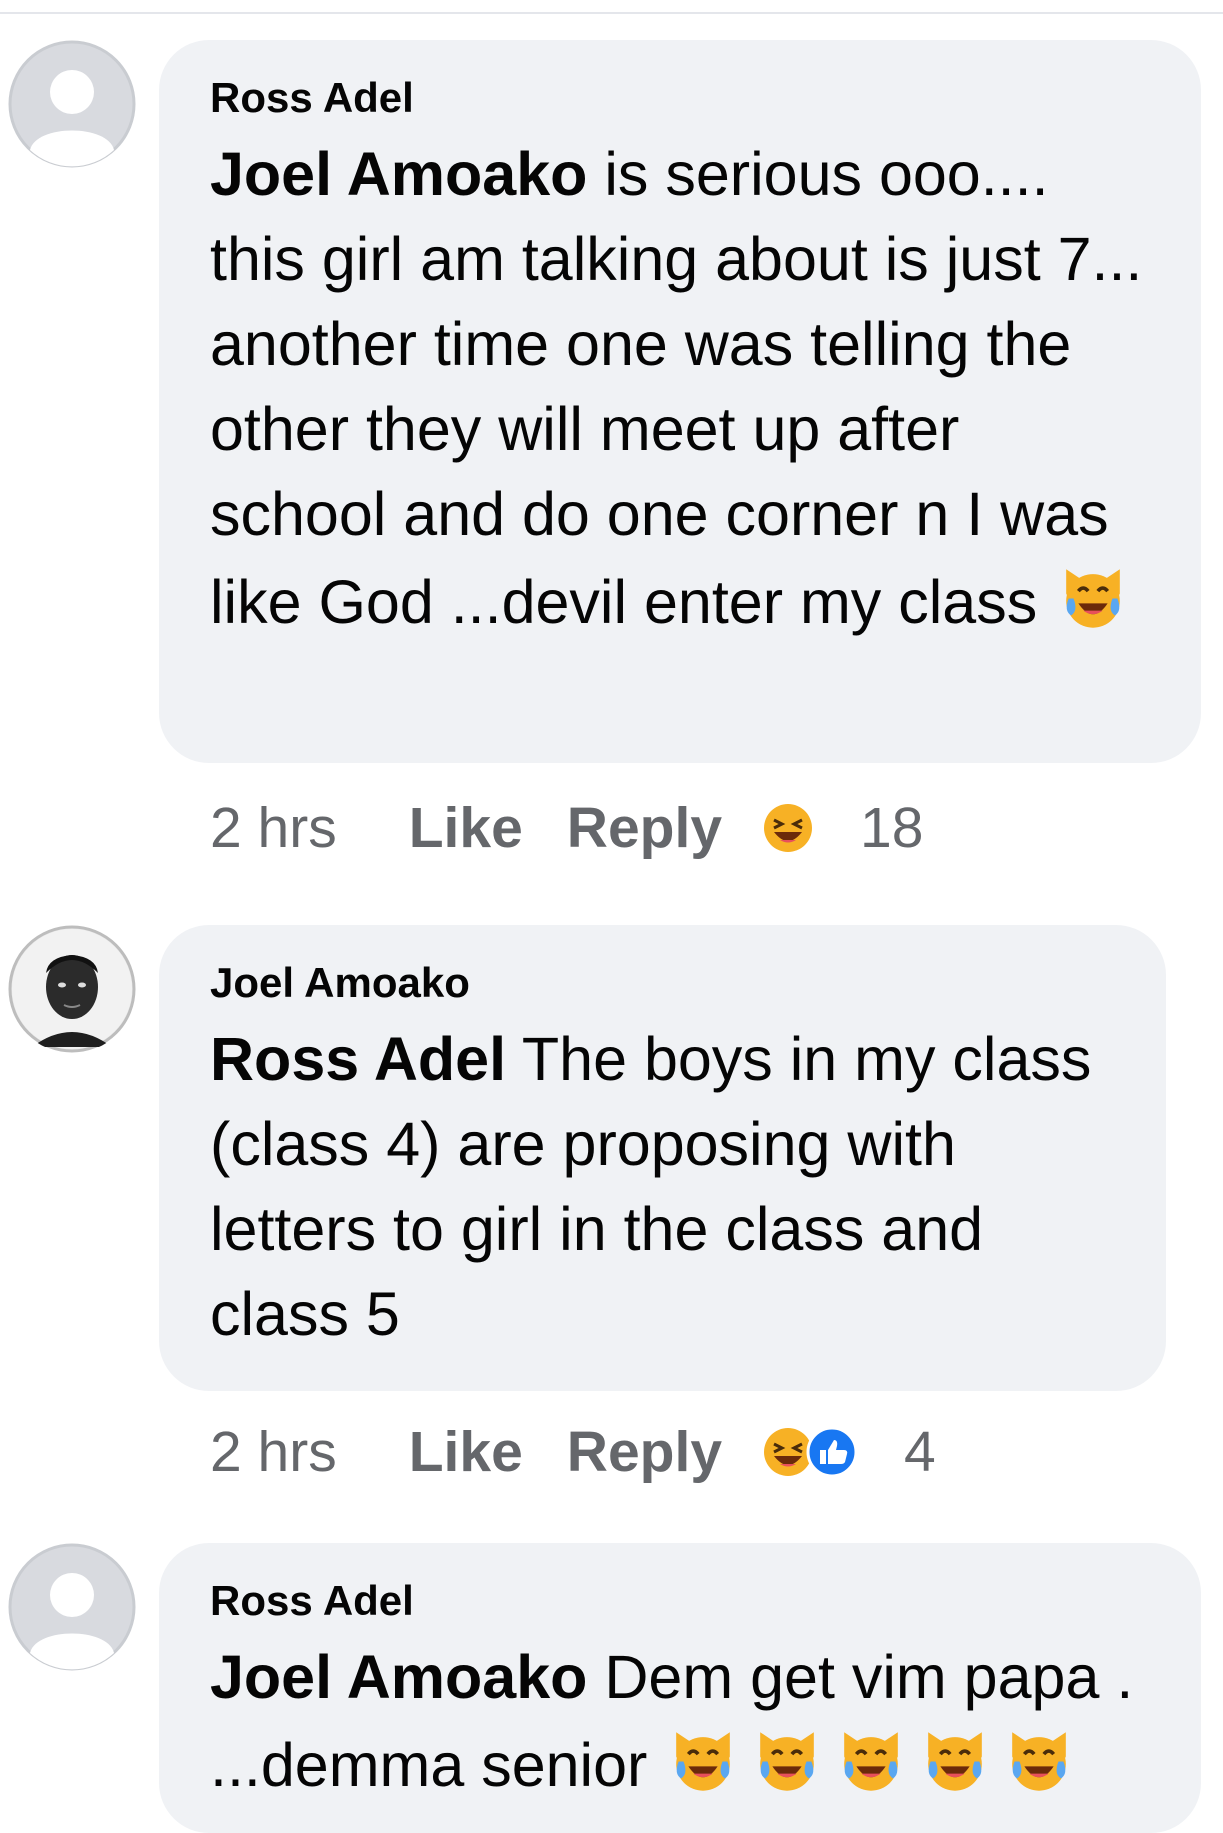 The height and width of the screenshot is (1833, 1223). Describe the element at coordinates (832, 1452) in the screenshot. I see `like-reaction-icon` at that location.